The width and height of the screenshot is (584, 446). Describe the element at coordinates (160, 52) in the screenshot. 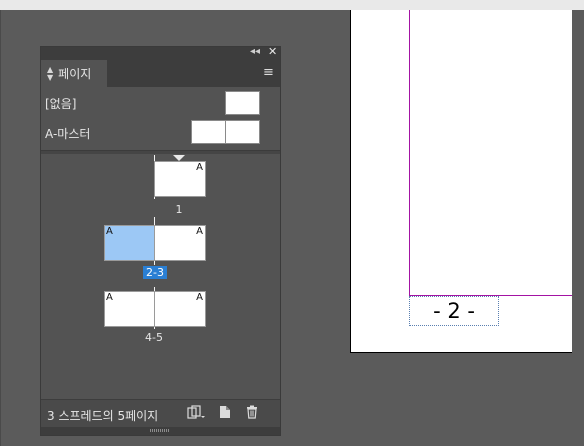

I see `panel-titlebar: ◂◂ ✕` at that location.